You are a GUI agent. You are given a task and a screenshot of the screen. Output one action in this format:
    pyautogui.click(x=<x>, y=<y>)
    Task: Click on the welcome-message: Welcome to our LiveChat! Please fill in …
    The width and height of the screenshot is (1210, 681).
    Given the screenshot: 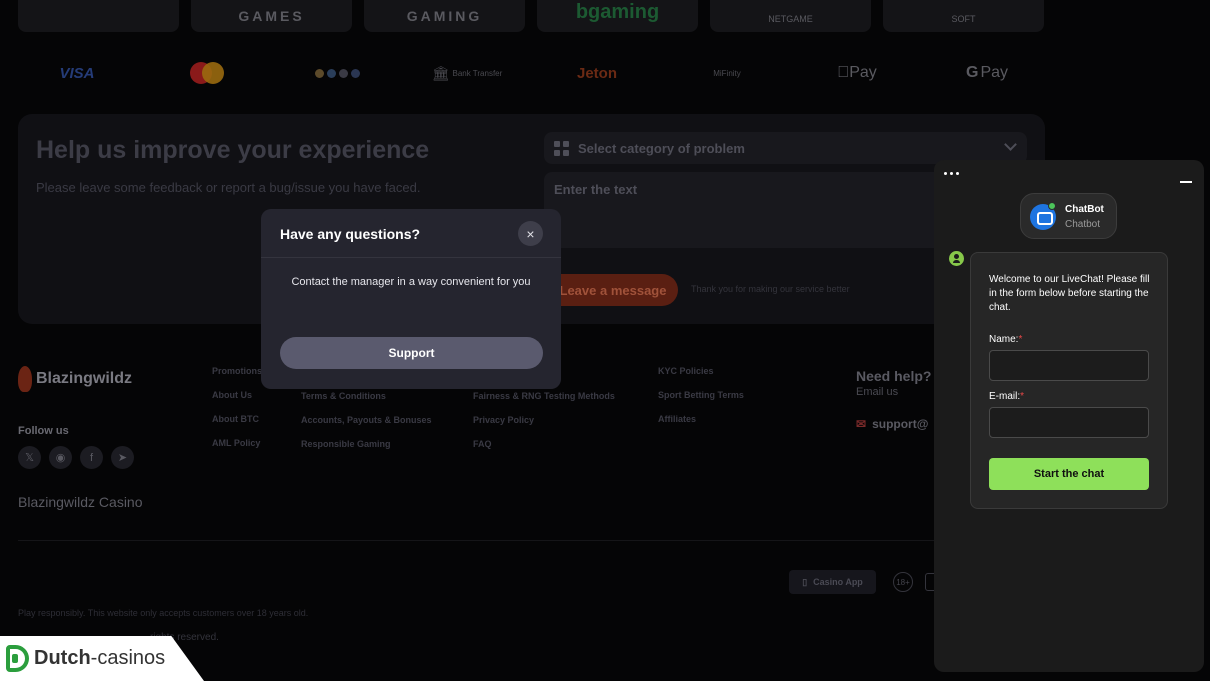 What is the action you would take?
    pyautogui.click(x=1069, y=293)
    